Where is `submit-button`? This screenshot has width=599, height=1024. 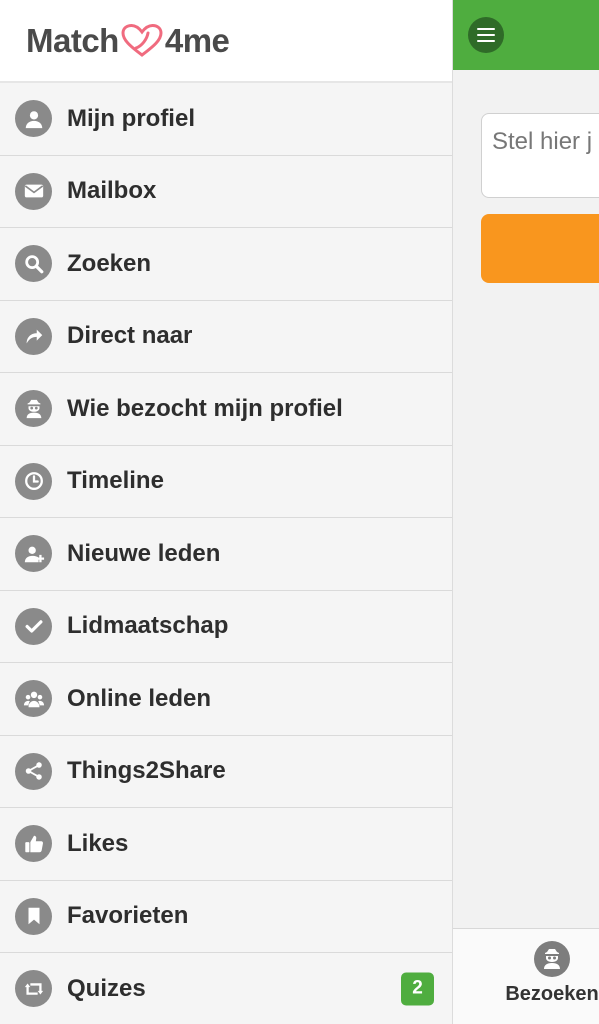
submit-button is located at coordinates (540, 248).